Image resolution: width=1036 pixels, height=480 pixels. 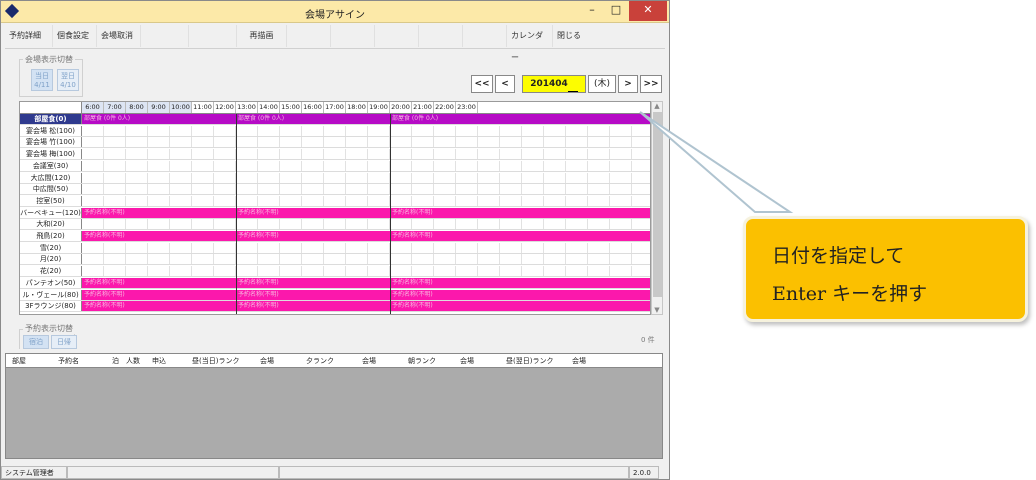 What do you see at coordinates (885, 269) in the screenshot?
I see `instruction-callout: 日付を指定して Enter キーを押す` at bounding box center [885, 269].